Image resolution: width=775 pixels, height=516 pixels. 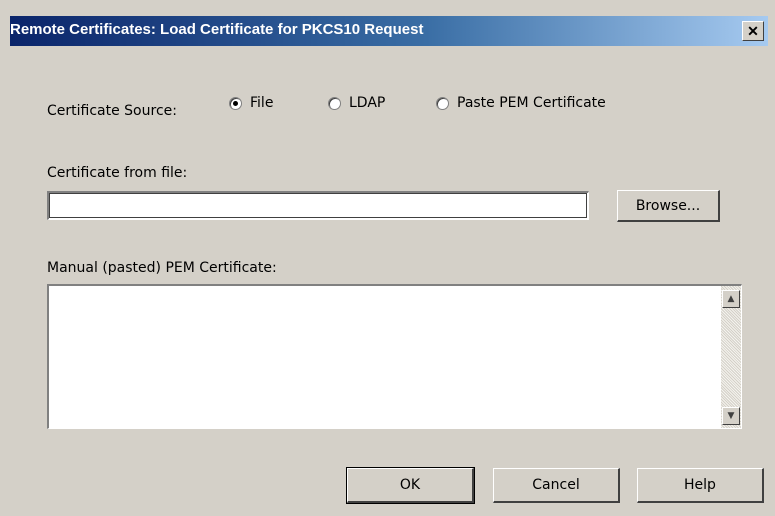 What do you see at coordinates (262, 103) in the screenshot?
I see `radio-file-label: File` at bounding box center [262, 103].